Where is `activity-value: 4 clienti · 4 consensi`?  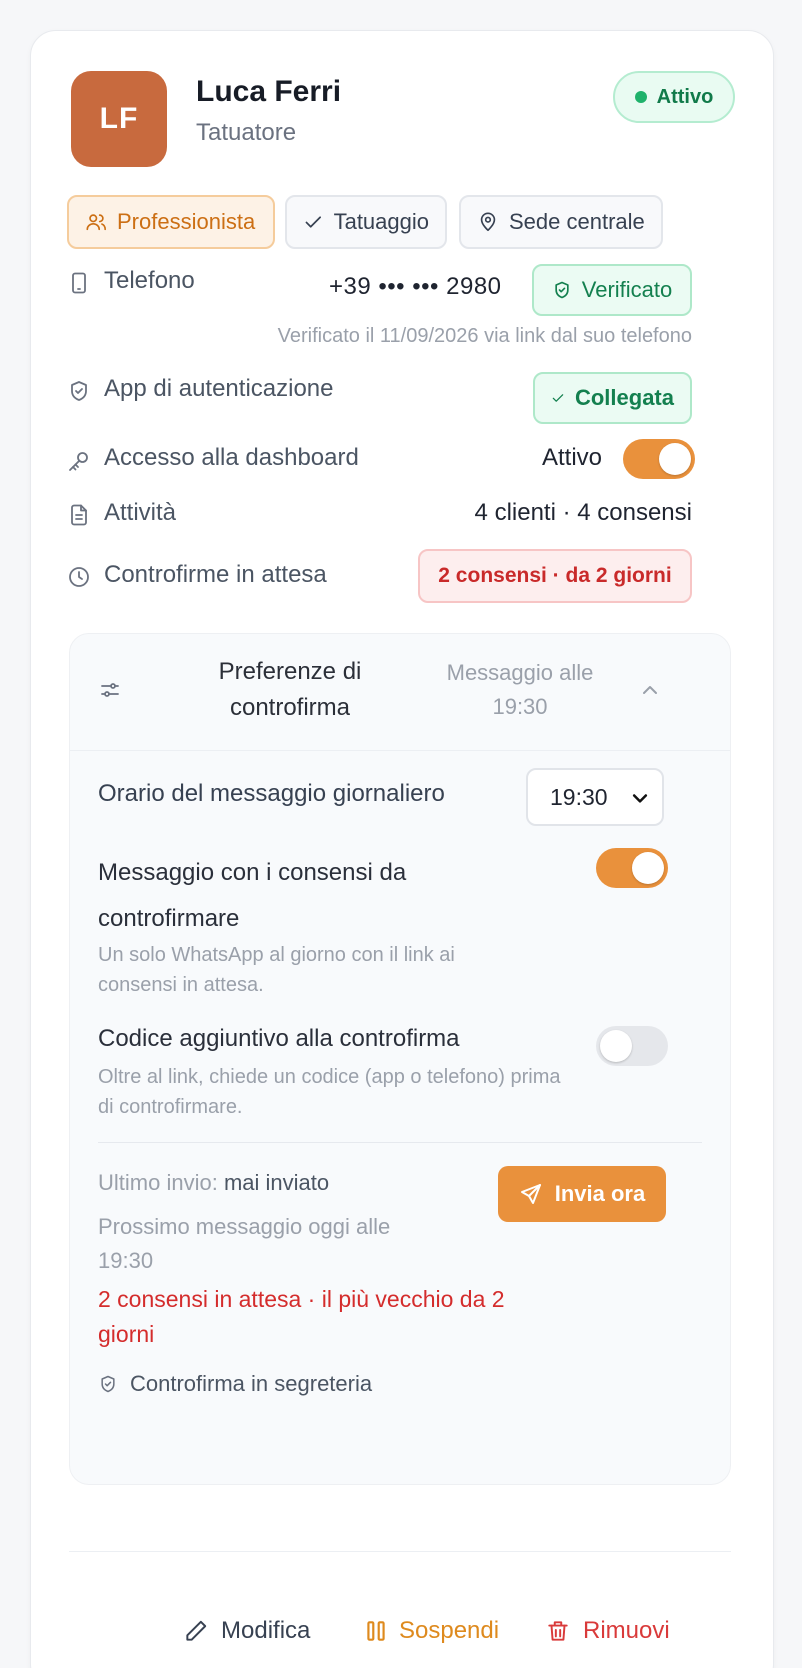 activity-value: 4 clienti · 4 consensi is located at coordinates (583, 512).